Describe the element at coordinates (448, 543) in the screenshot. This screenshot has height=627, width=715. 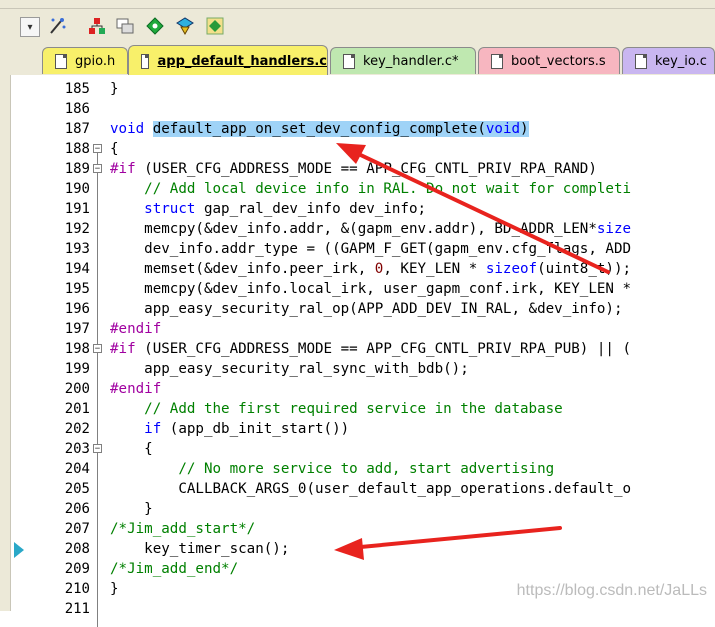
I see `arrow-to-key-timer-scan` at that location.